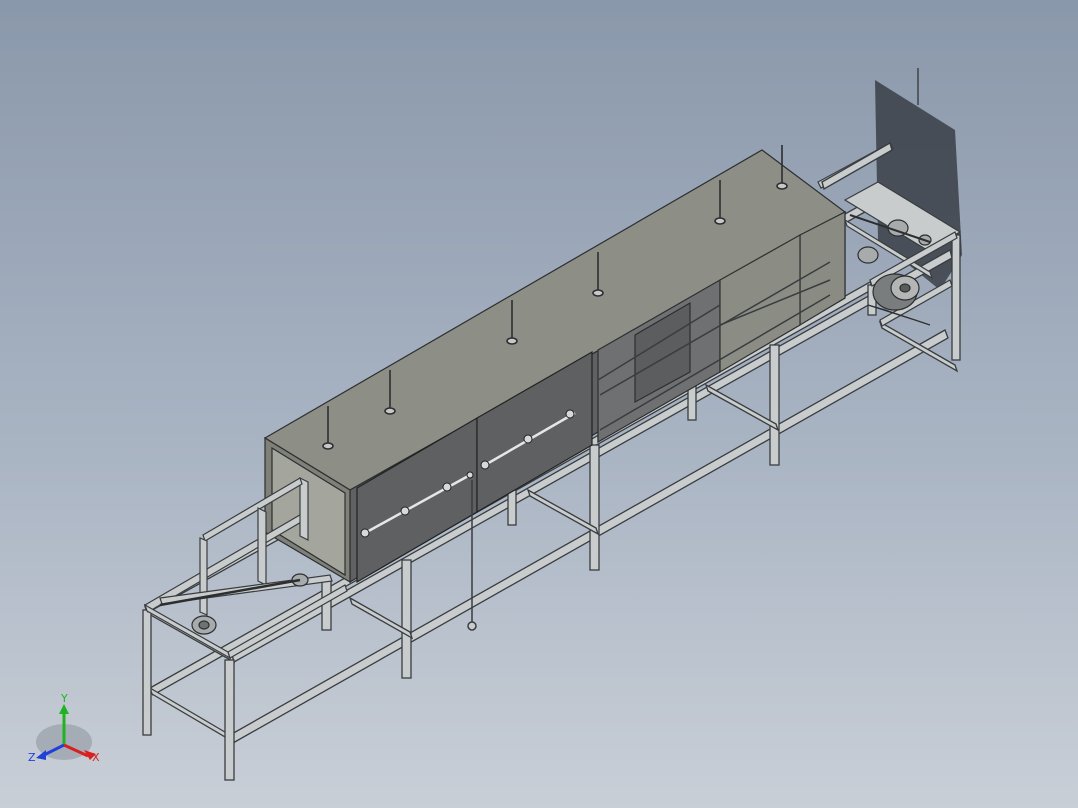 The height and width of the screenshot is (808, 1078). I want to click on orientation-triad: Y X Z, so click(69, 735).